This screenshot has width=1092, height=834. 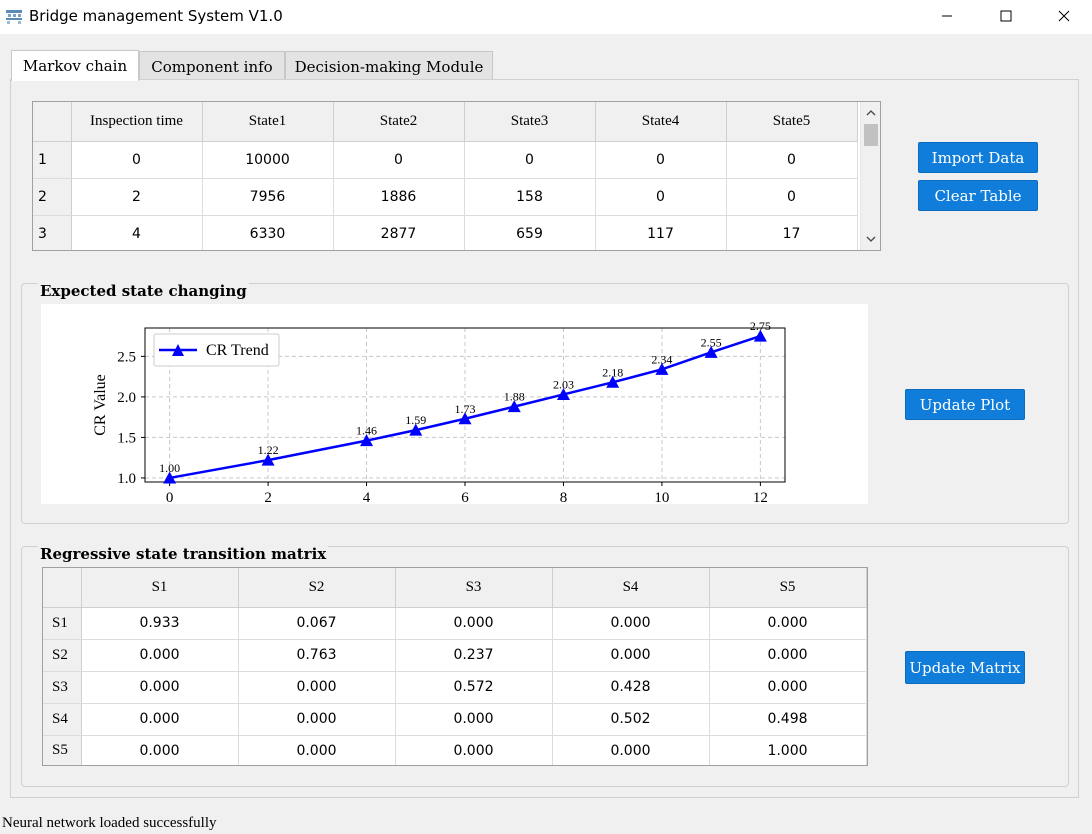 What do you see at coordinates (317, 623) in the screenshot?
I see `table-cell: 0.067` at bounding box center [317, 623].